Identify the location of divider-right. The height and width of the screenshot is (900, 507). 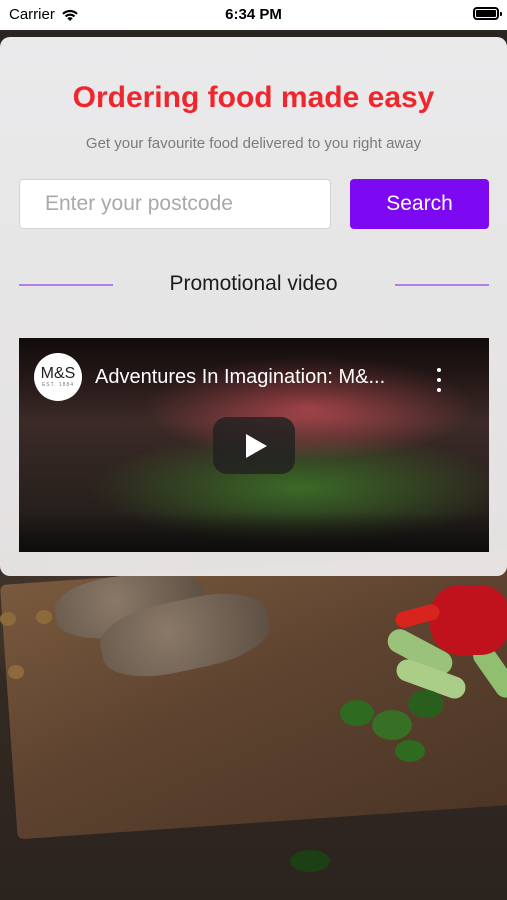
(442, 285).